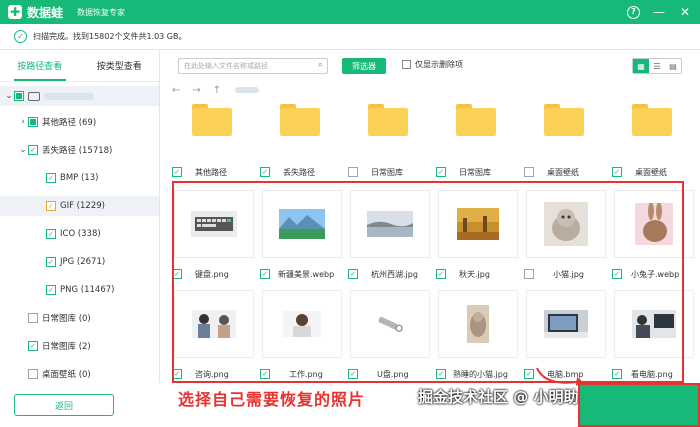 The image size is (700, 427). I want to click on tab-by-type: 按类型查看, so click(120, 65).